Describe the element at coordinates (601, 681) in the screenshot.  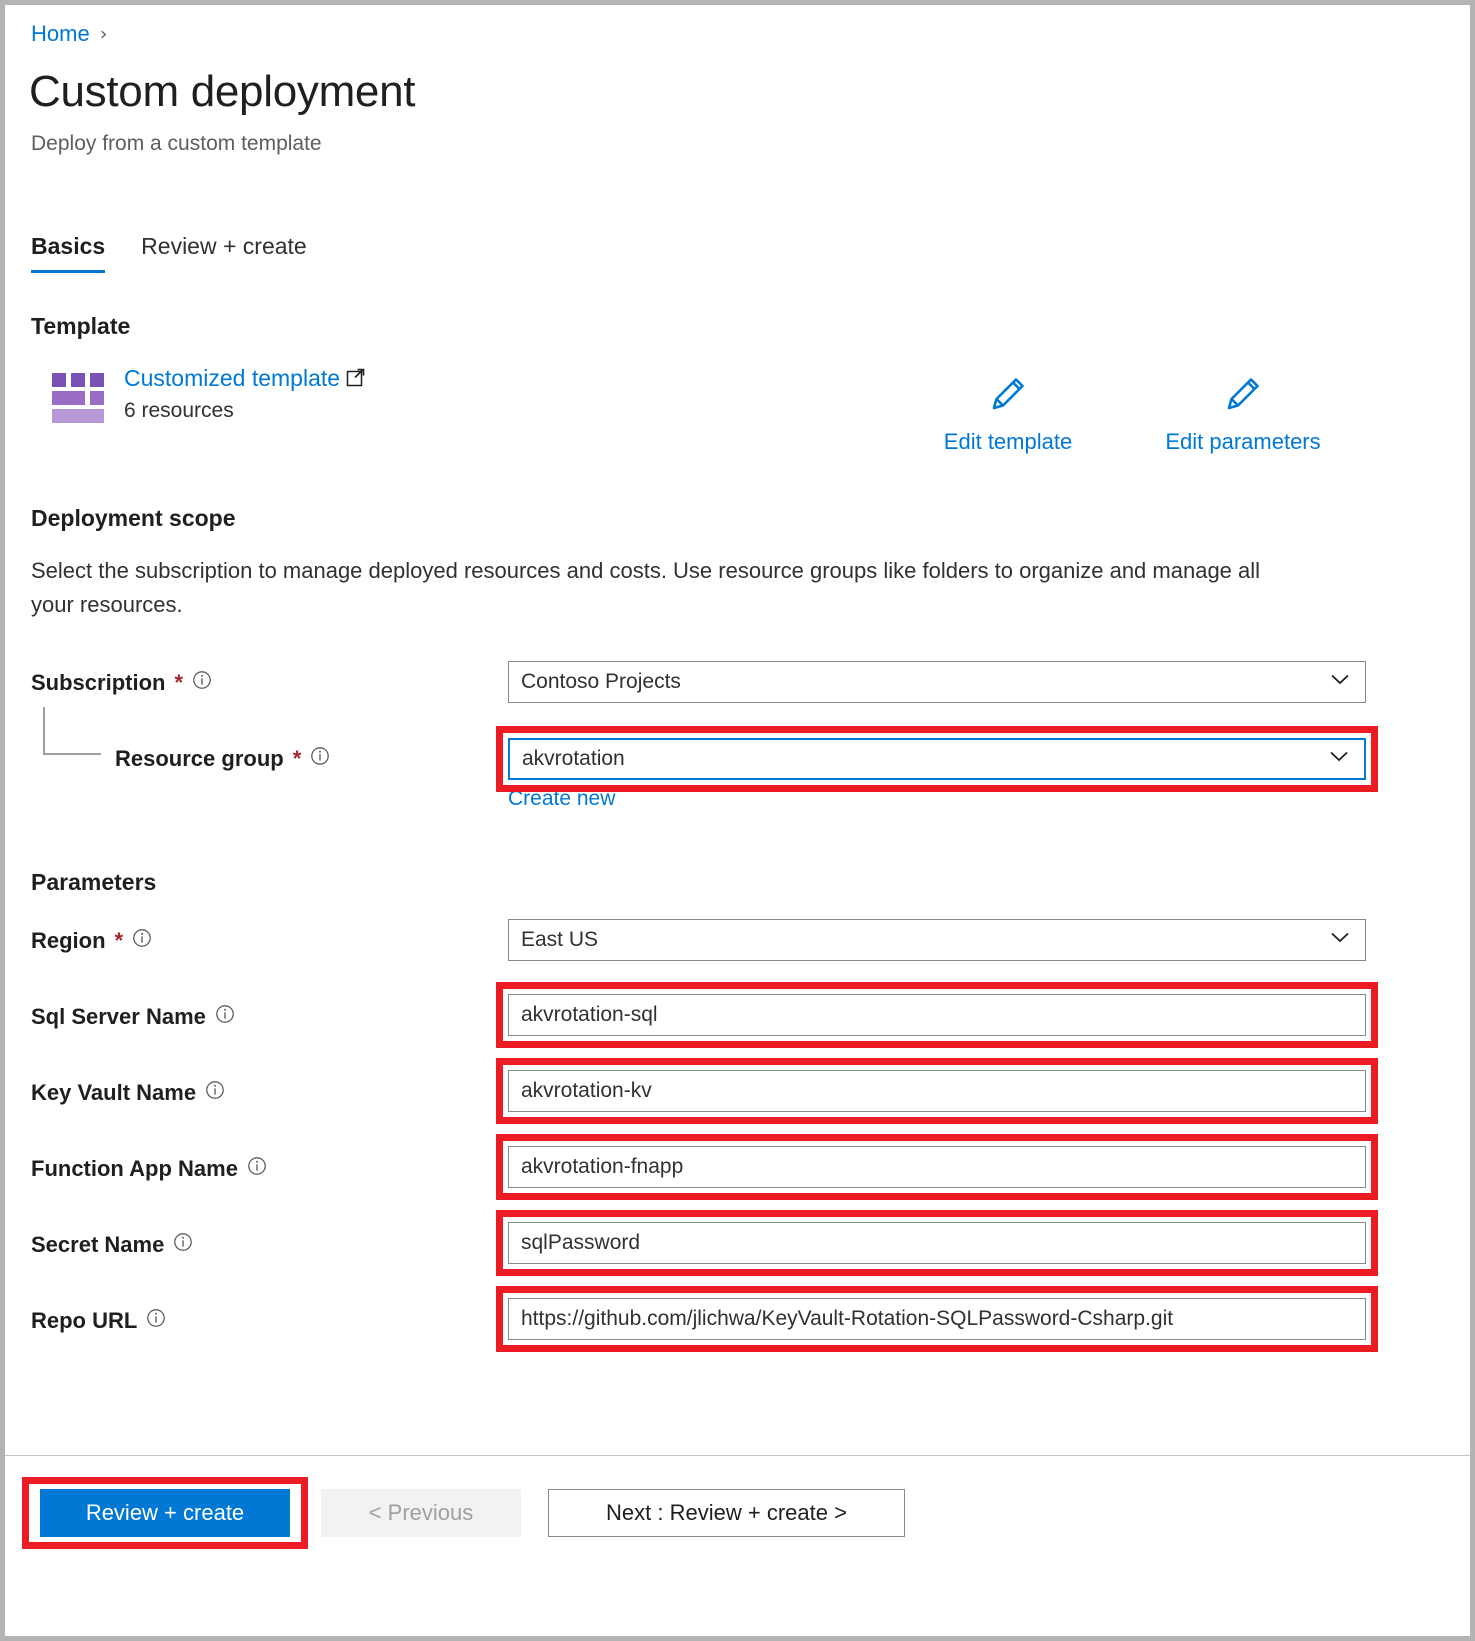
I see `subscription-value: Contoso Projects` at that location.